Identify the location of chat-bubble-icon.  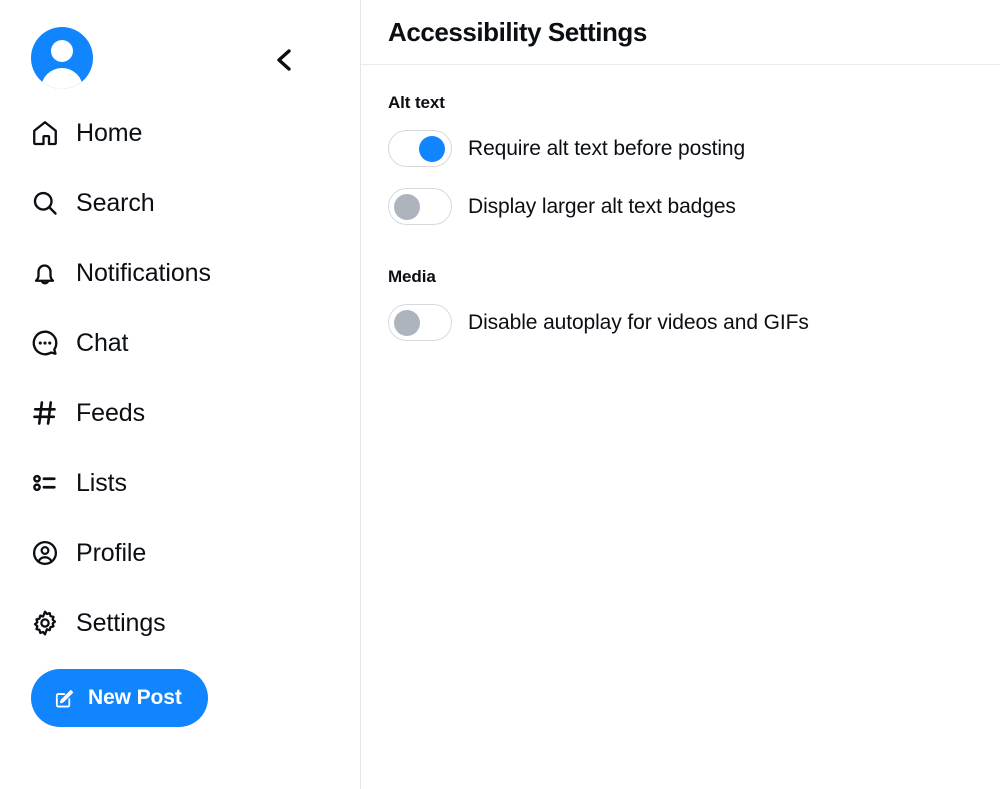
(45, 343).